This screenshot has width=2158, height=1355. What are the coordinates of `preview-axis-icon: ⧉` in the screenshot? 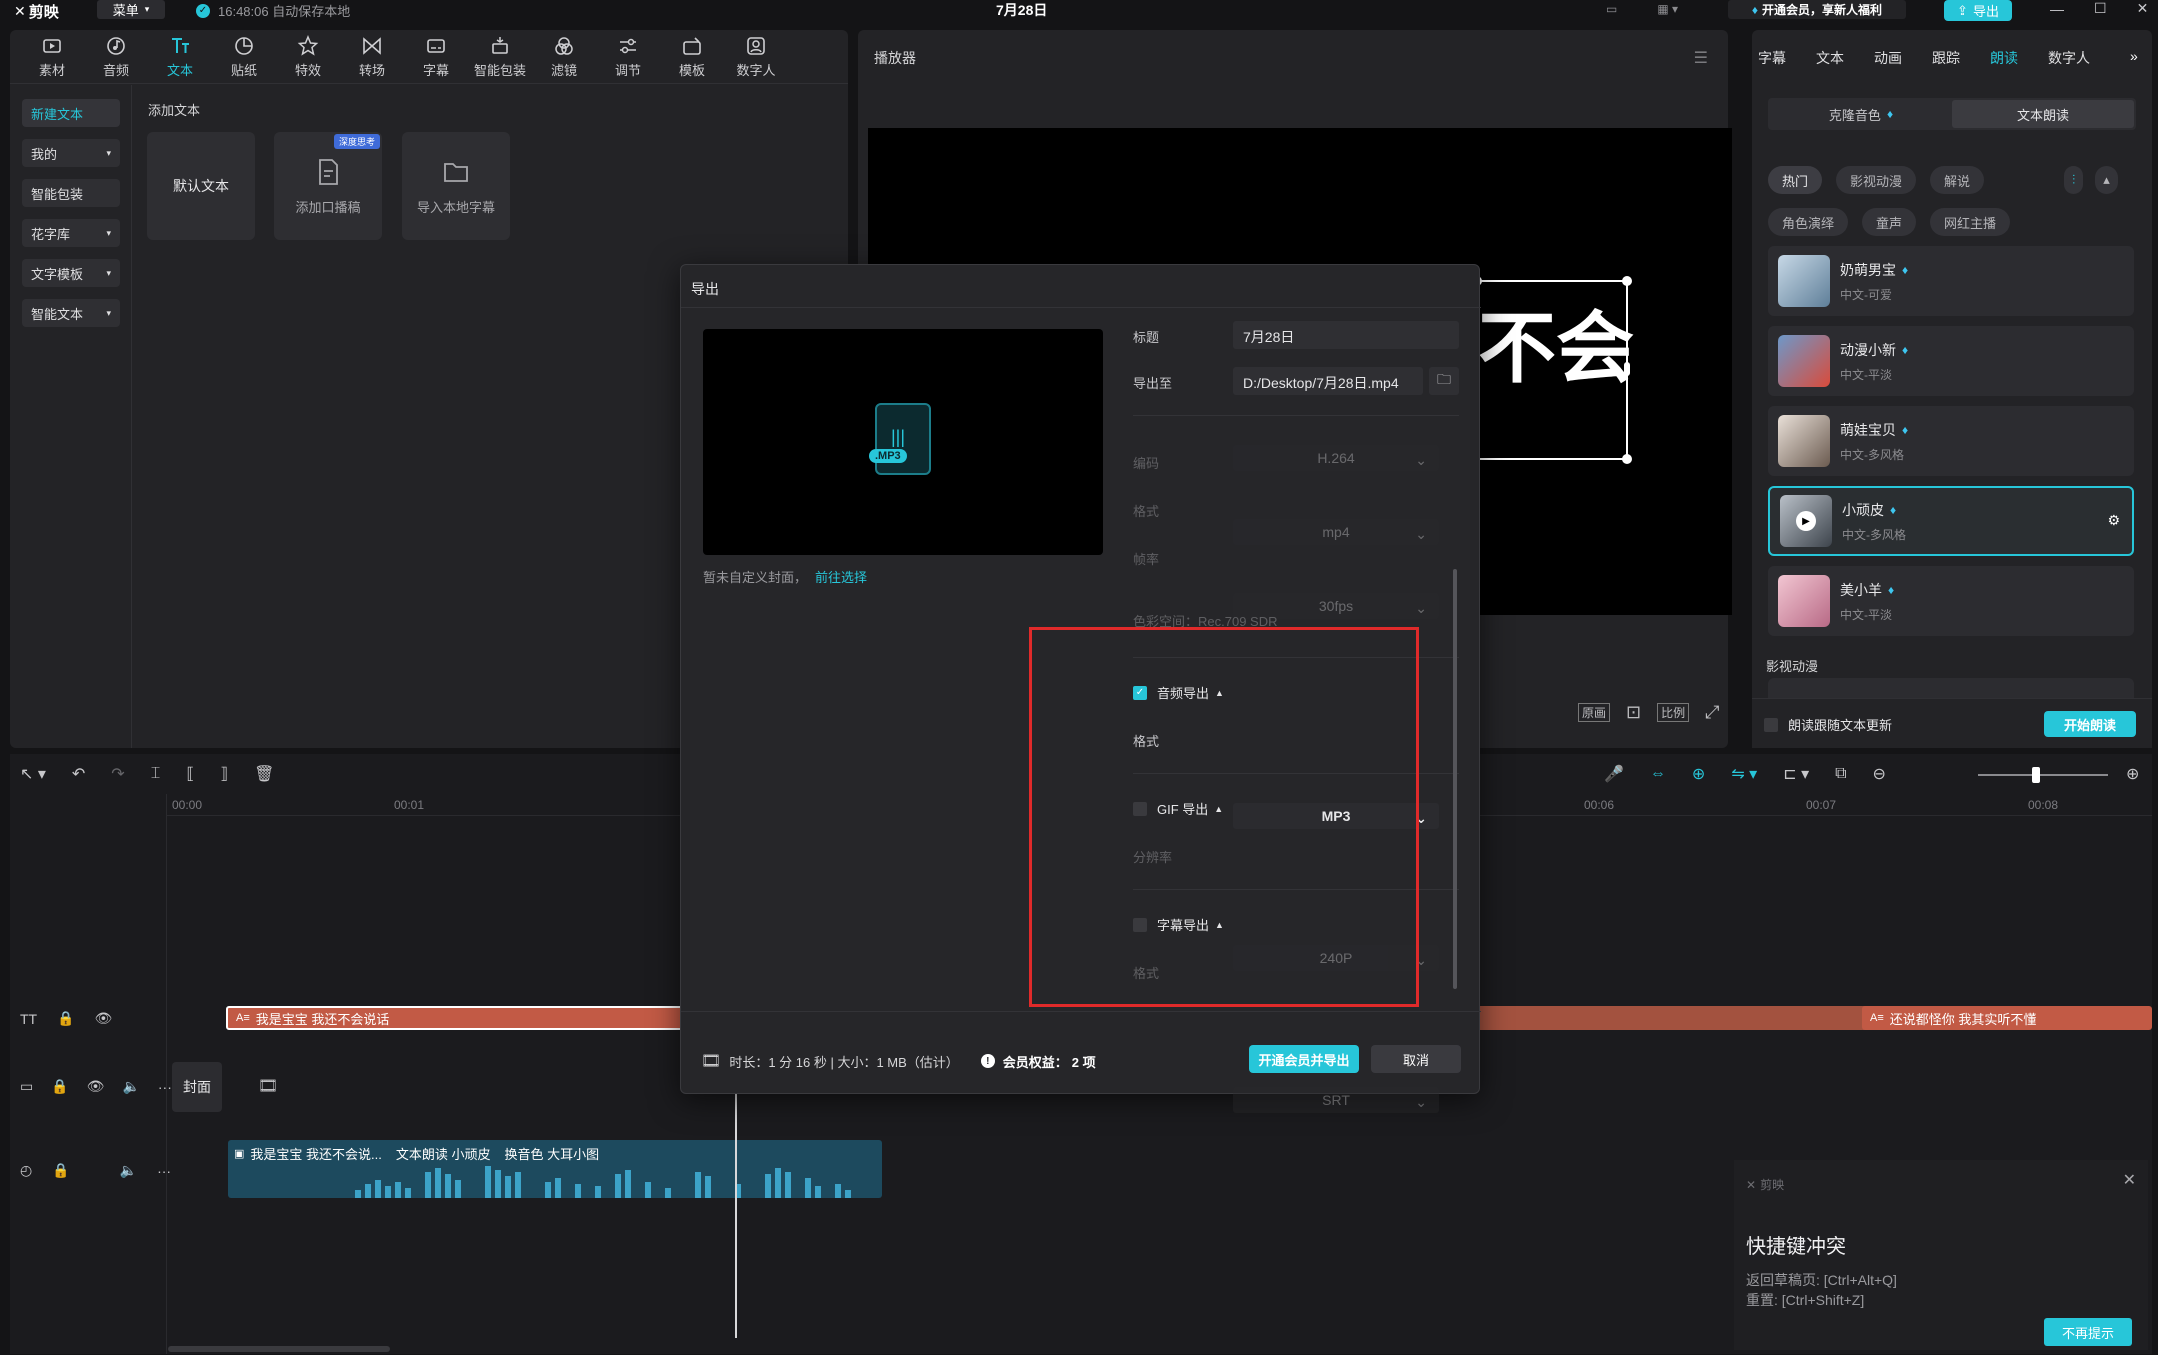 It's located at (1840, 774).